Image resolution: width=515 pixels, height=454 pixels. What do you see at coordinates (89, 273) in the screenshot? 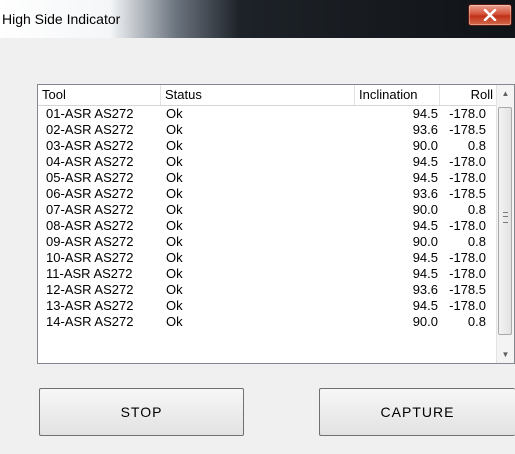
I see `cell-tool: 11-ASR AS272` at bounding box center [89, 273].